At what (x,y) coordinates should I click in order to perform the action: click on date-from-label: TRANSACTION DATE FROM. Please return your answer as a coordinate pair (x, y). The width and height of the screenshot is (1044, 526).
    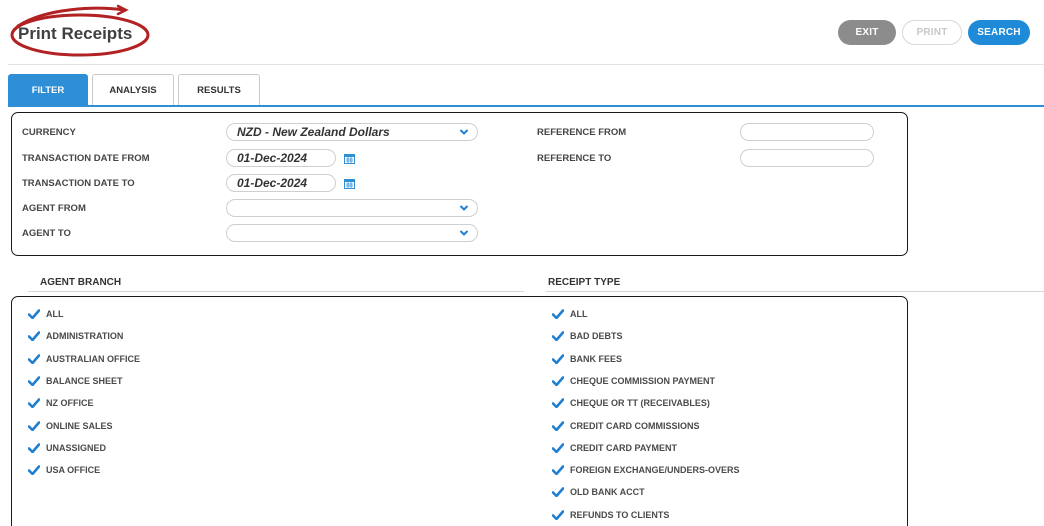
    Looking at the image, I should click on (86, 158).